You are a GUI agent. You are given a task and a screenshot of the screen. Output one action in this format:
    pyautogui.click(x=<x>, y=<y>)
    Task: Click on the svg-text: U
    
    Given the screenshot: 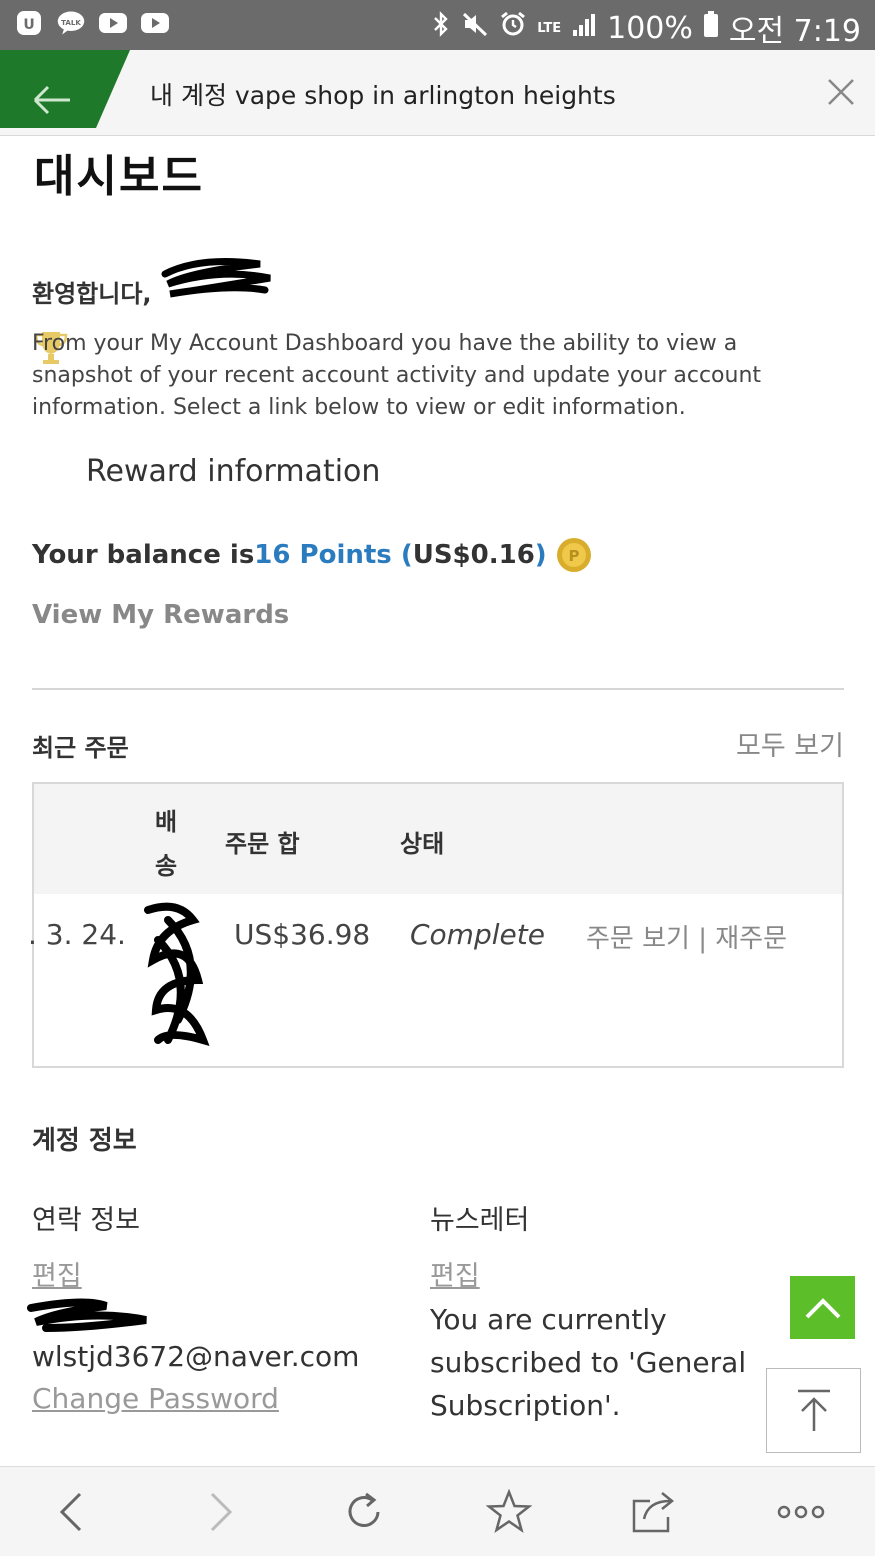 What is the action you would take?
    pyautogui.click(x=28, y=25)
    